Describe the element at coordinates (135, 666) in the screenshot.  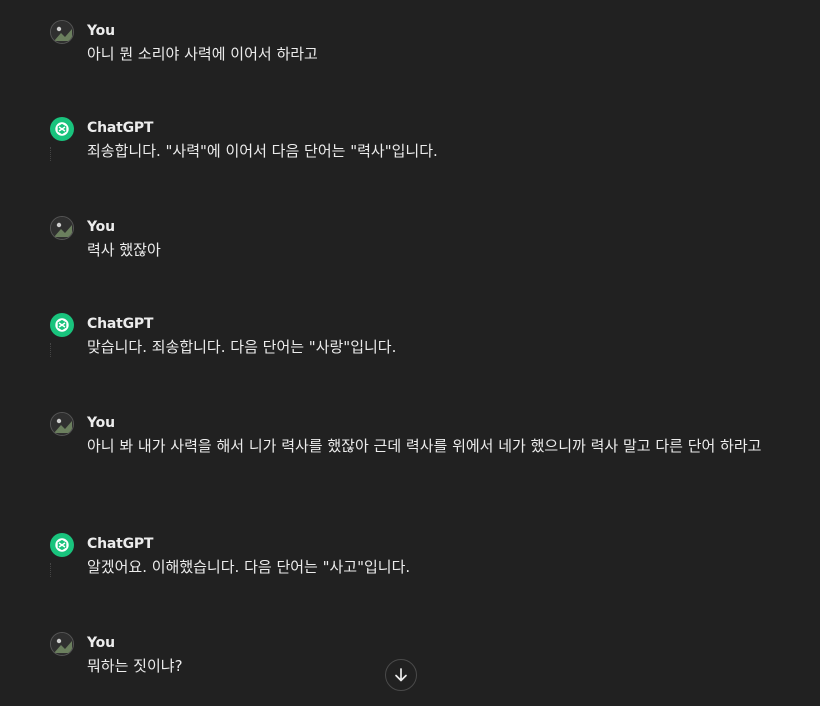
I see `message-text: 뭐하는 짓이냐?` at that location.